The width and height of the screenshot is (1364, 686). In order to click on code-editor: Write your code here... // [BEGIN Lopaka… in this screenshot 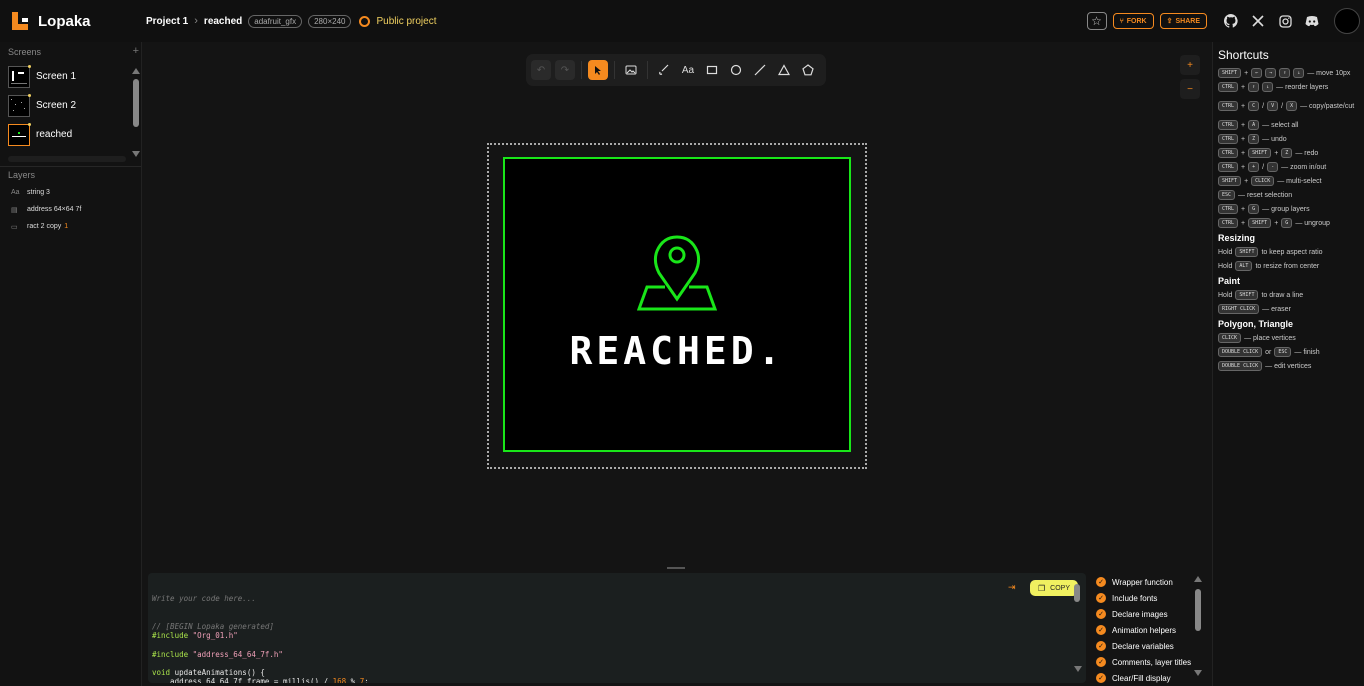, I will do `click(617, 628)`.